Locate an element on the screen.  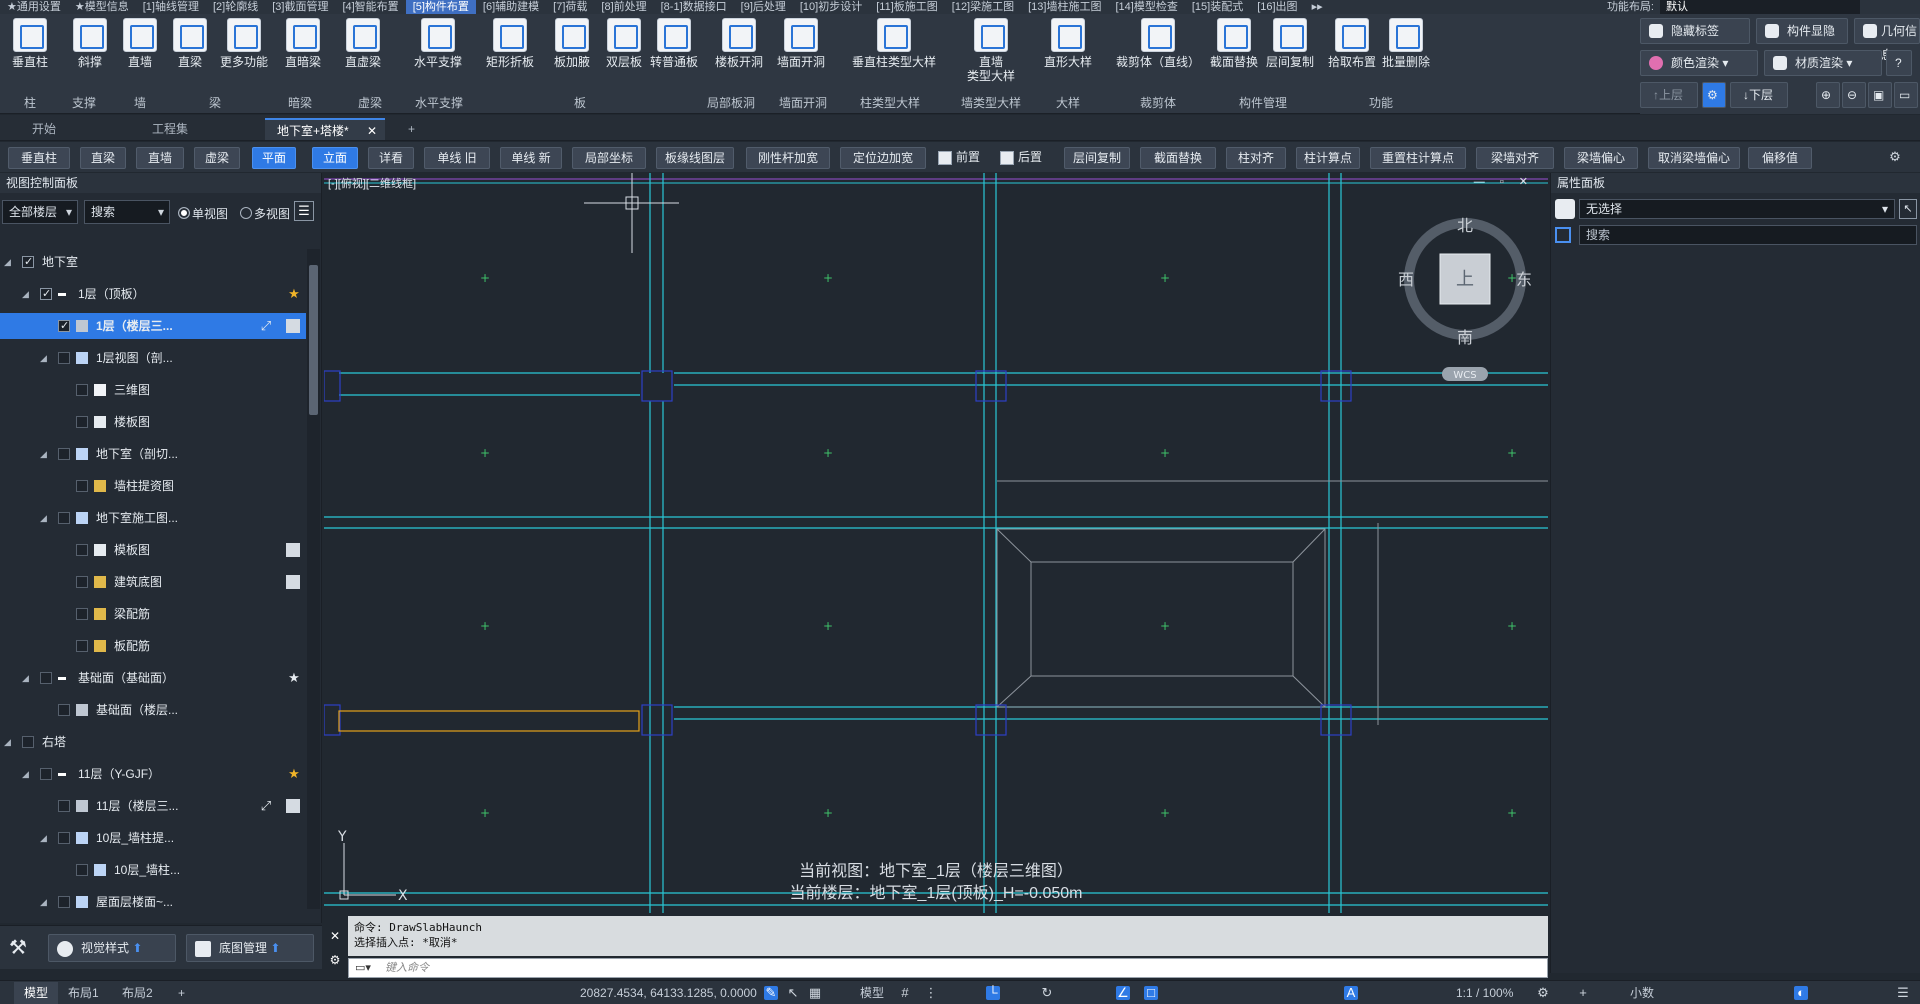
ribbon-button: 转普通板 is located at coordinates (674, 43).